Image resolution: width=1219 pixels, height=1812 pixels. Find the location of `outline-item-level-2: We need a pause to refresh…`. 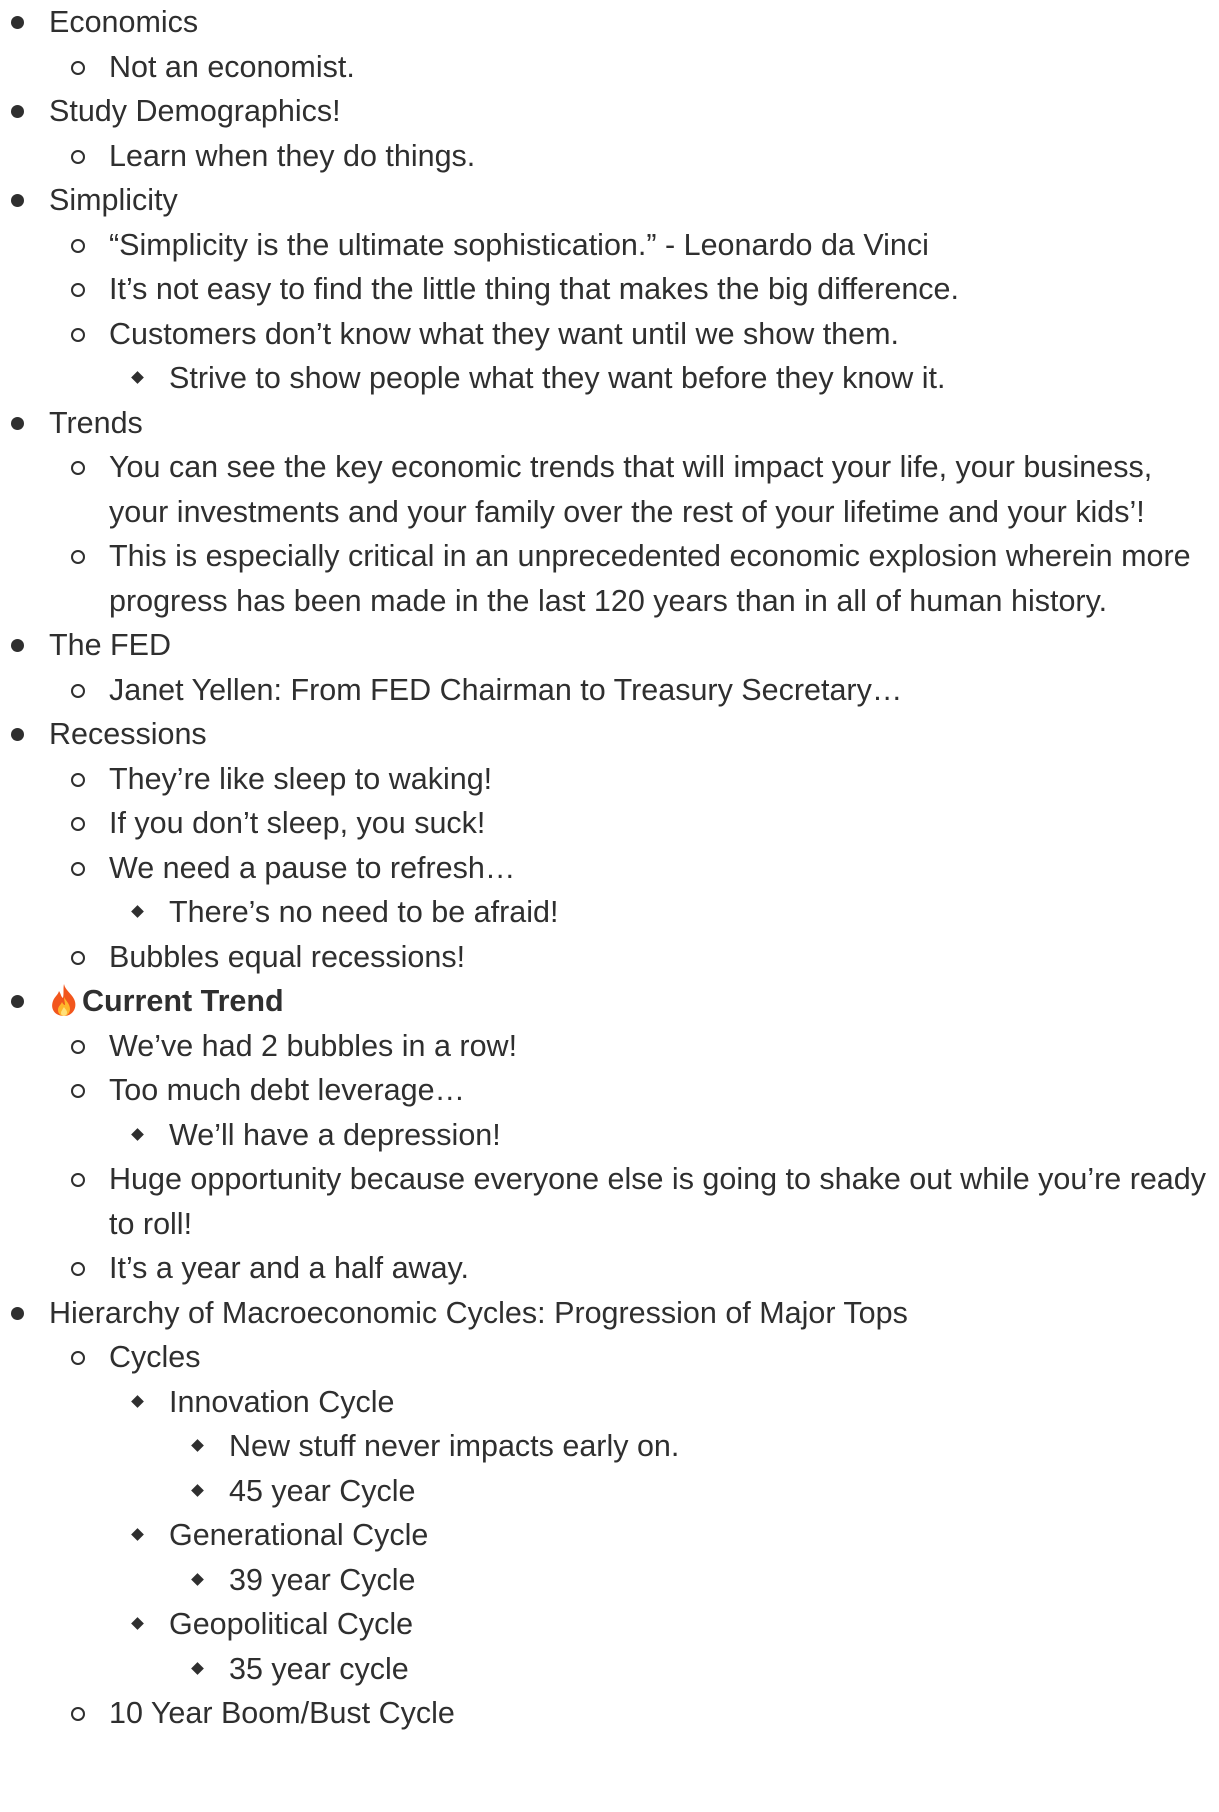

outline-item-level-2: We need a pause to refresh… is located at coordinates (609, 868).